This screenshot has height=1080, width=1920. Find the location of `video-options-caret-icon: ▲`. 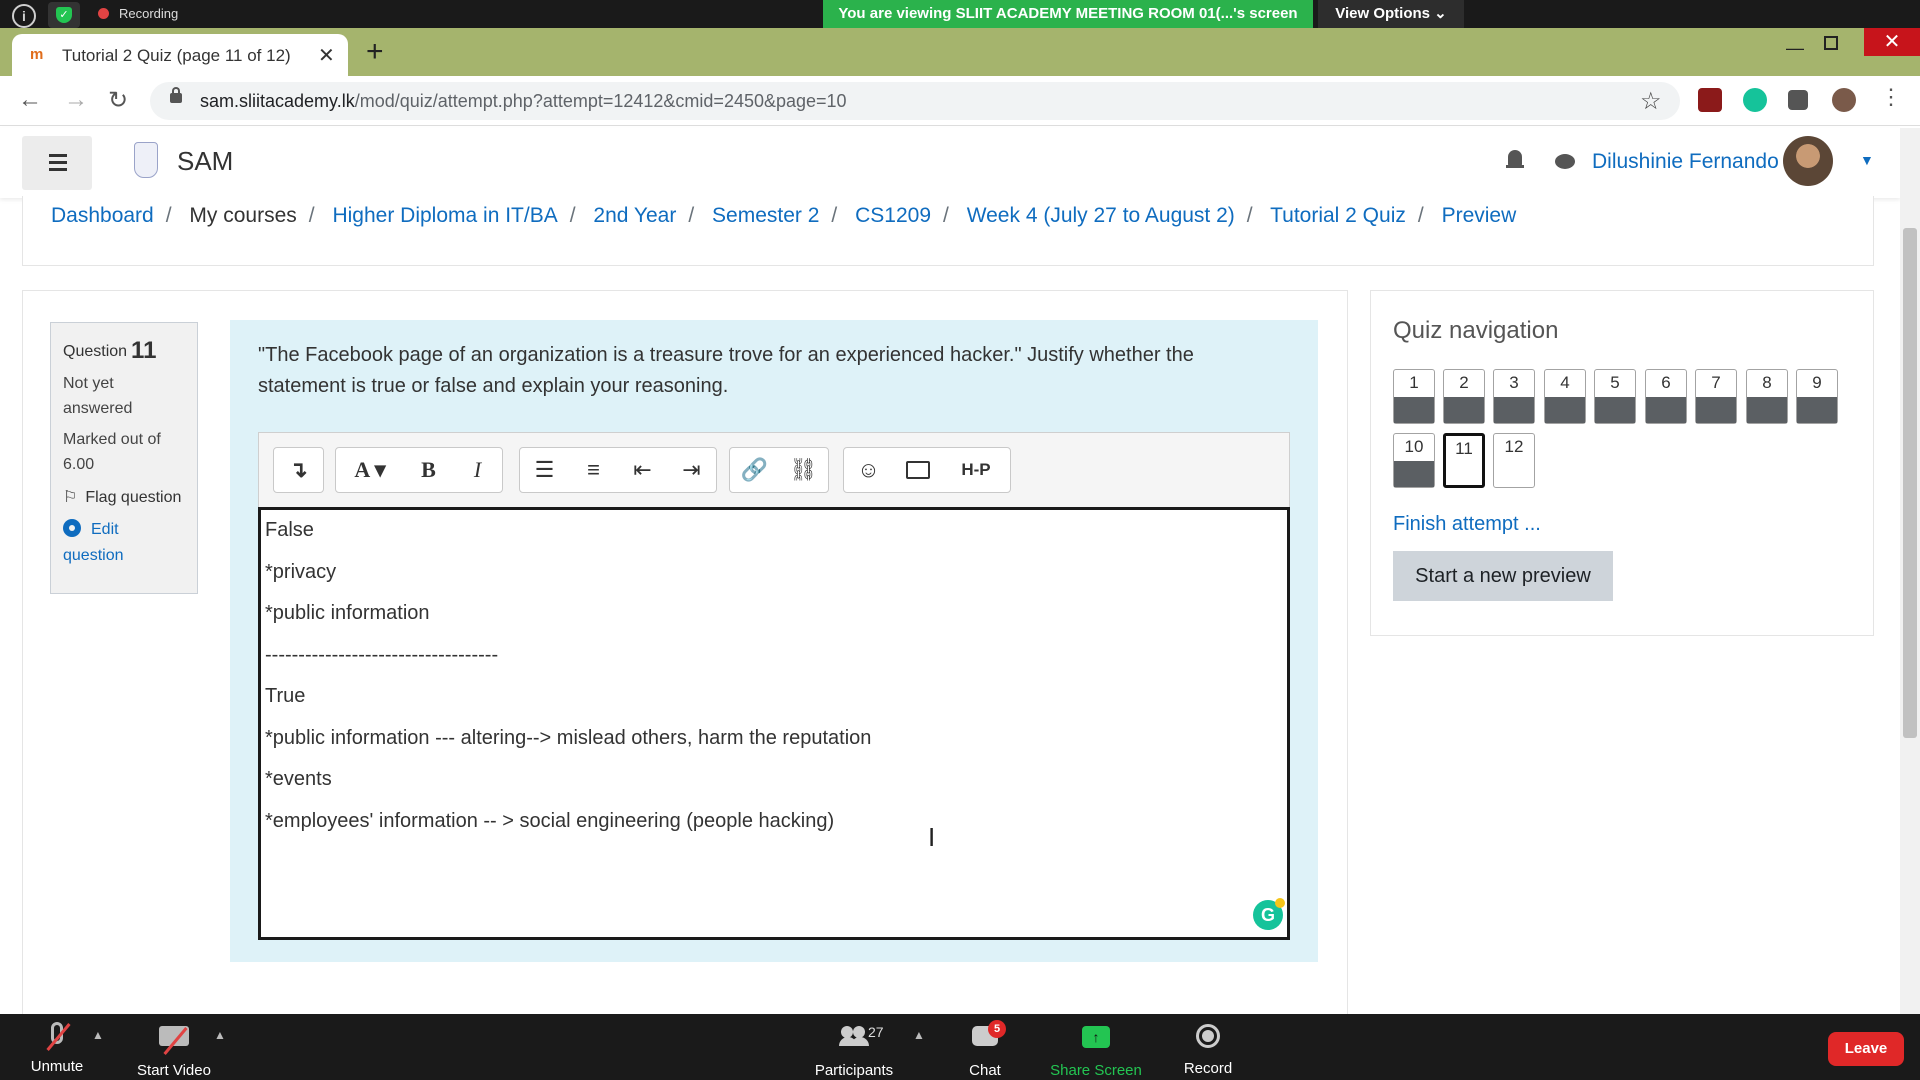

video-options-caret-icon: ▲ is located at coordinates (220, 1035).